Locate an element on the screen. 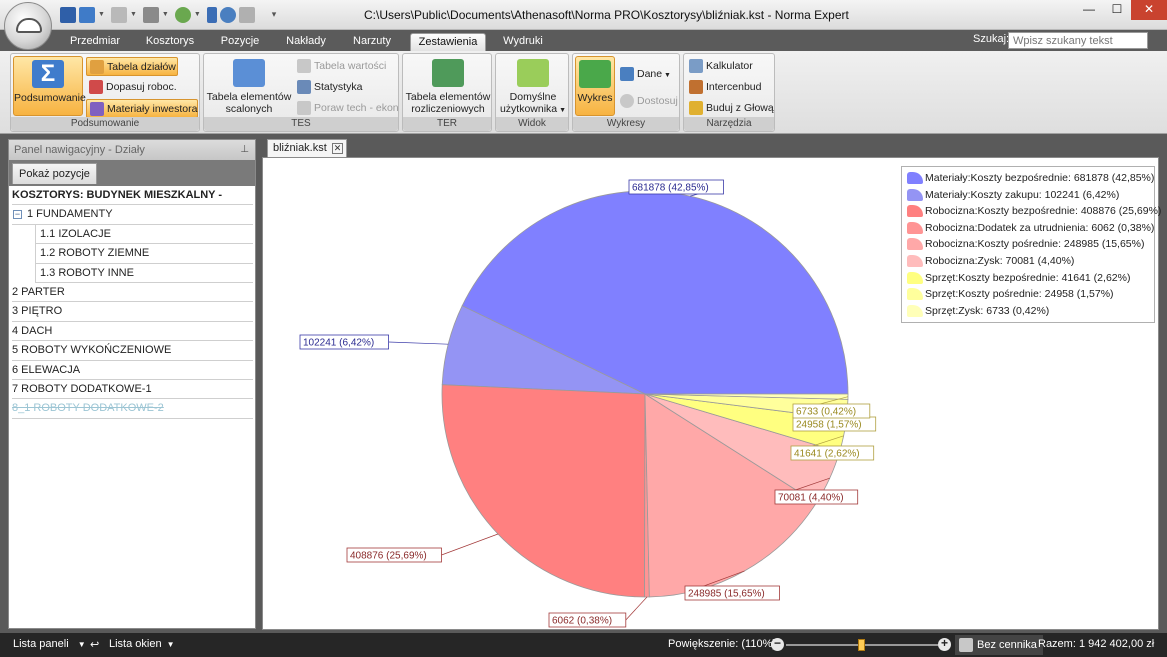 The image size is (1167, 657). intercenbud-button: Intercenbud is located at coordinates (723, 87).